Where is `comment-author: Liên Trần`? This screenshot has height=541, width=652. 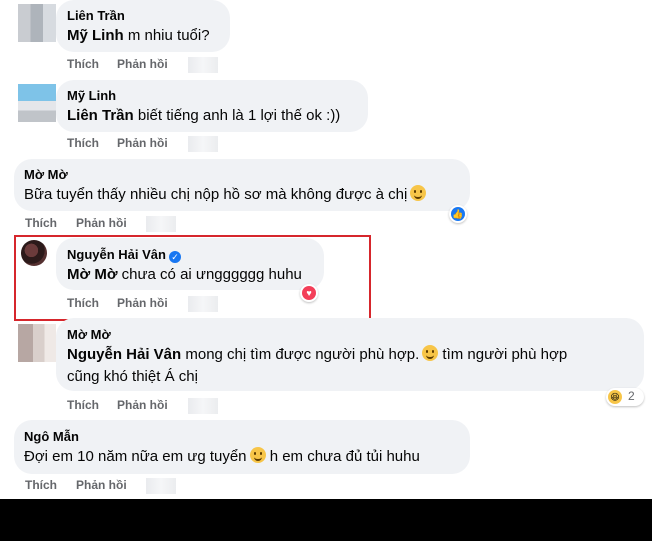
comment-author: Liên Trần is located at coordinates (96, 15).